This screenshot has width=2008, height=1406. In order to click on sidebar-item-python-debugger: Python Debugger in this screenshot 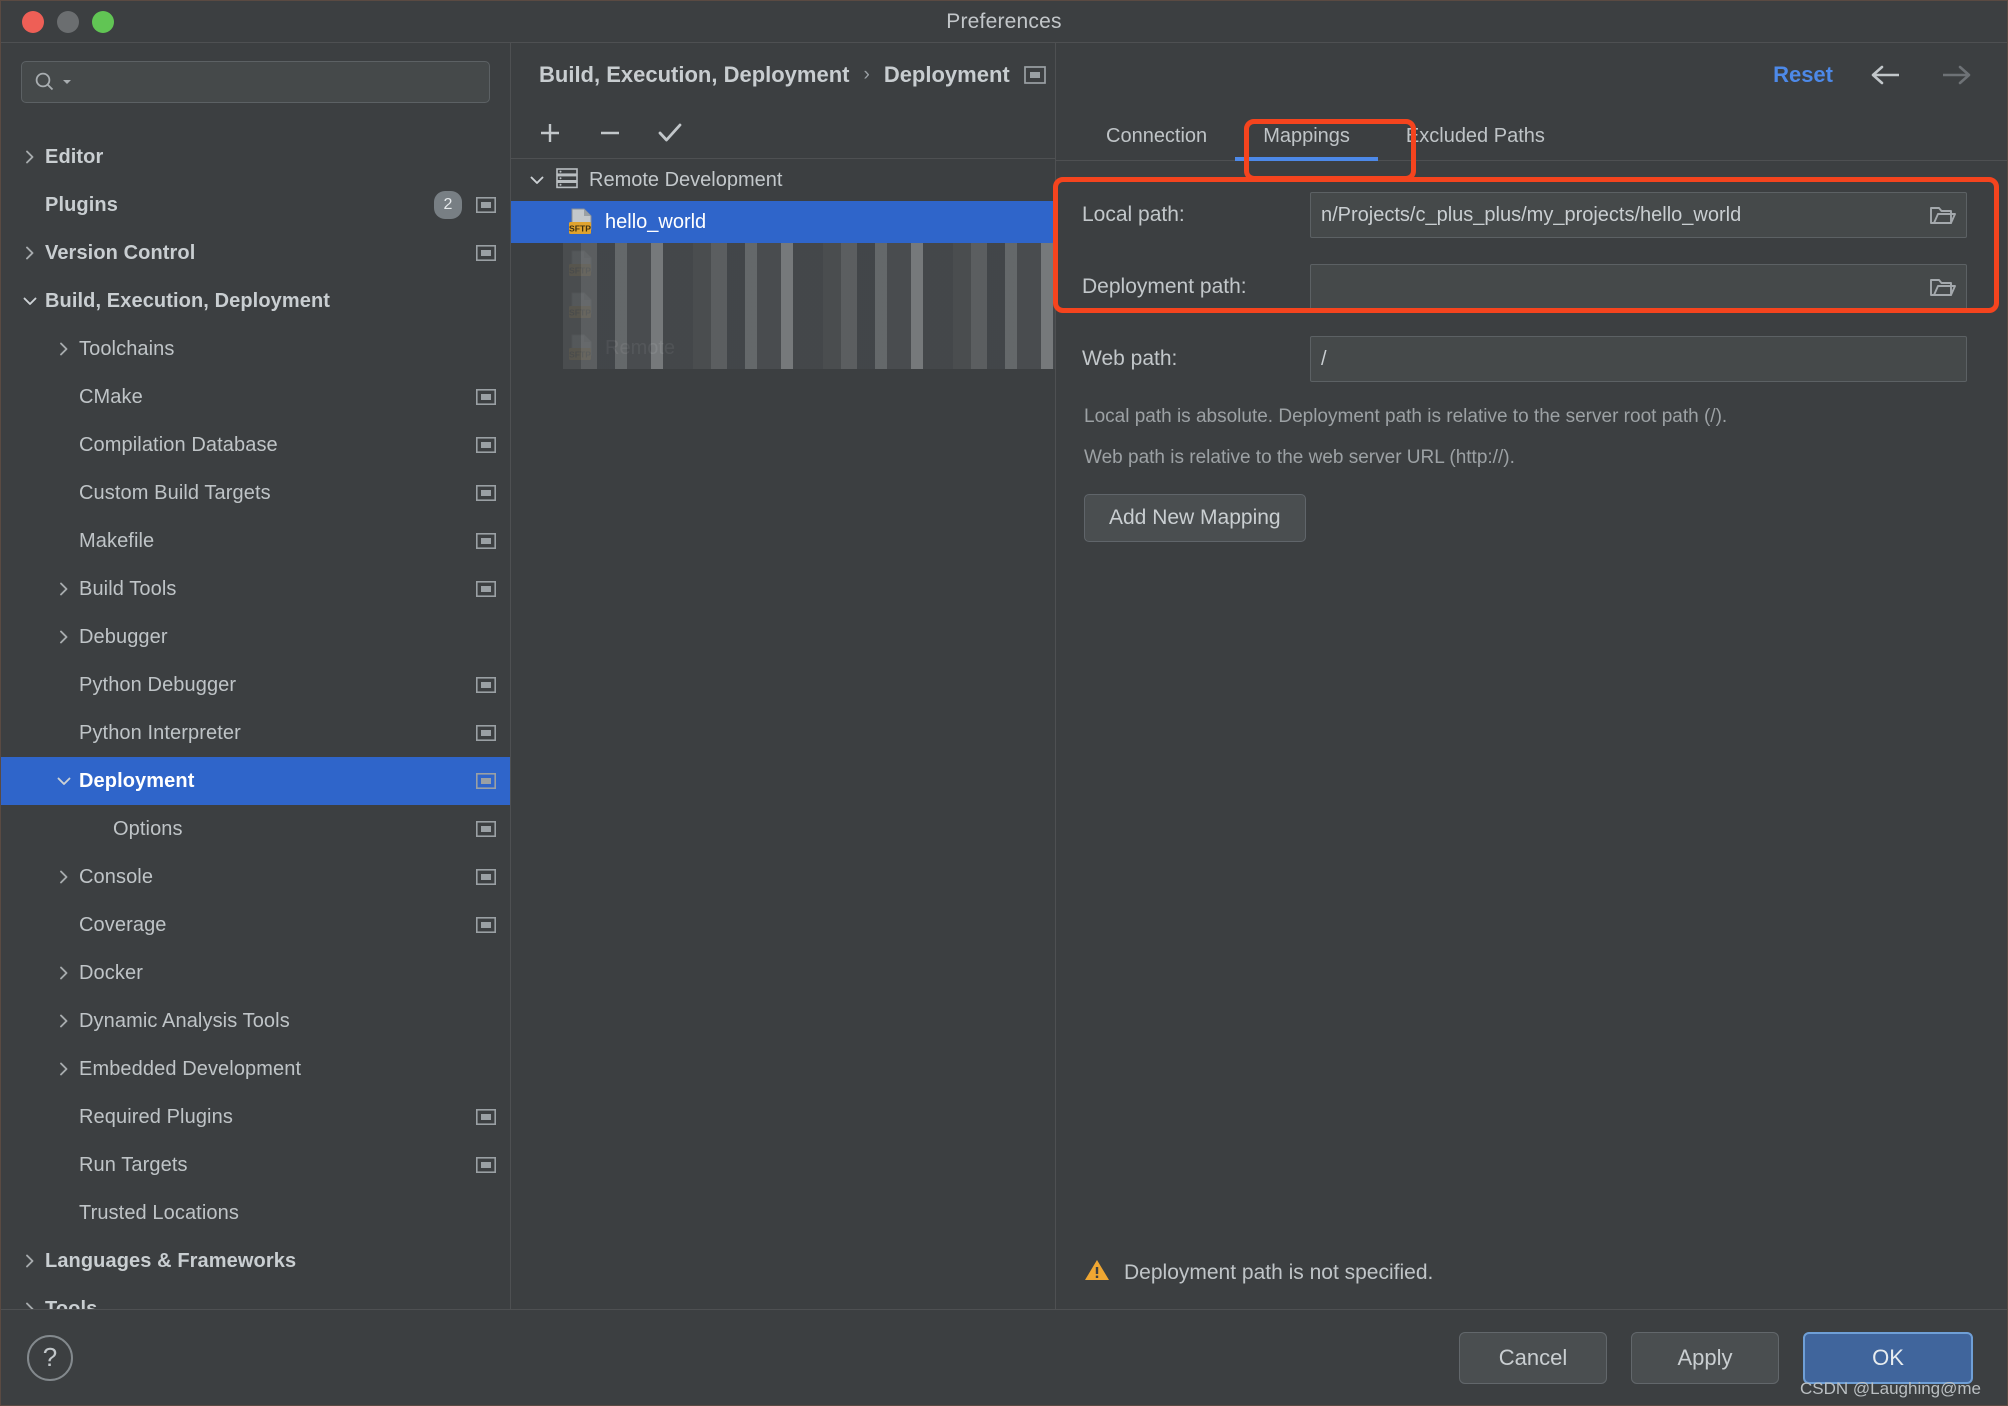, I will do `click(255, 685)`.